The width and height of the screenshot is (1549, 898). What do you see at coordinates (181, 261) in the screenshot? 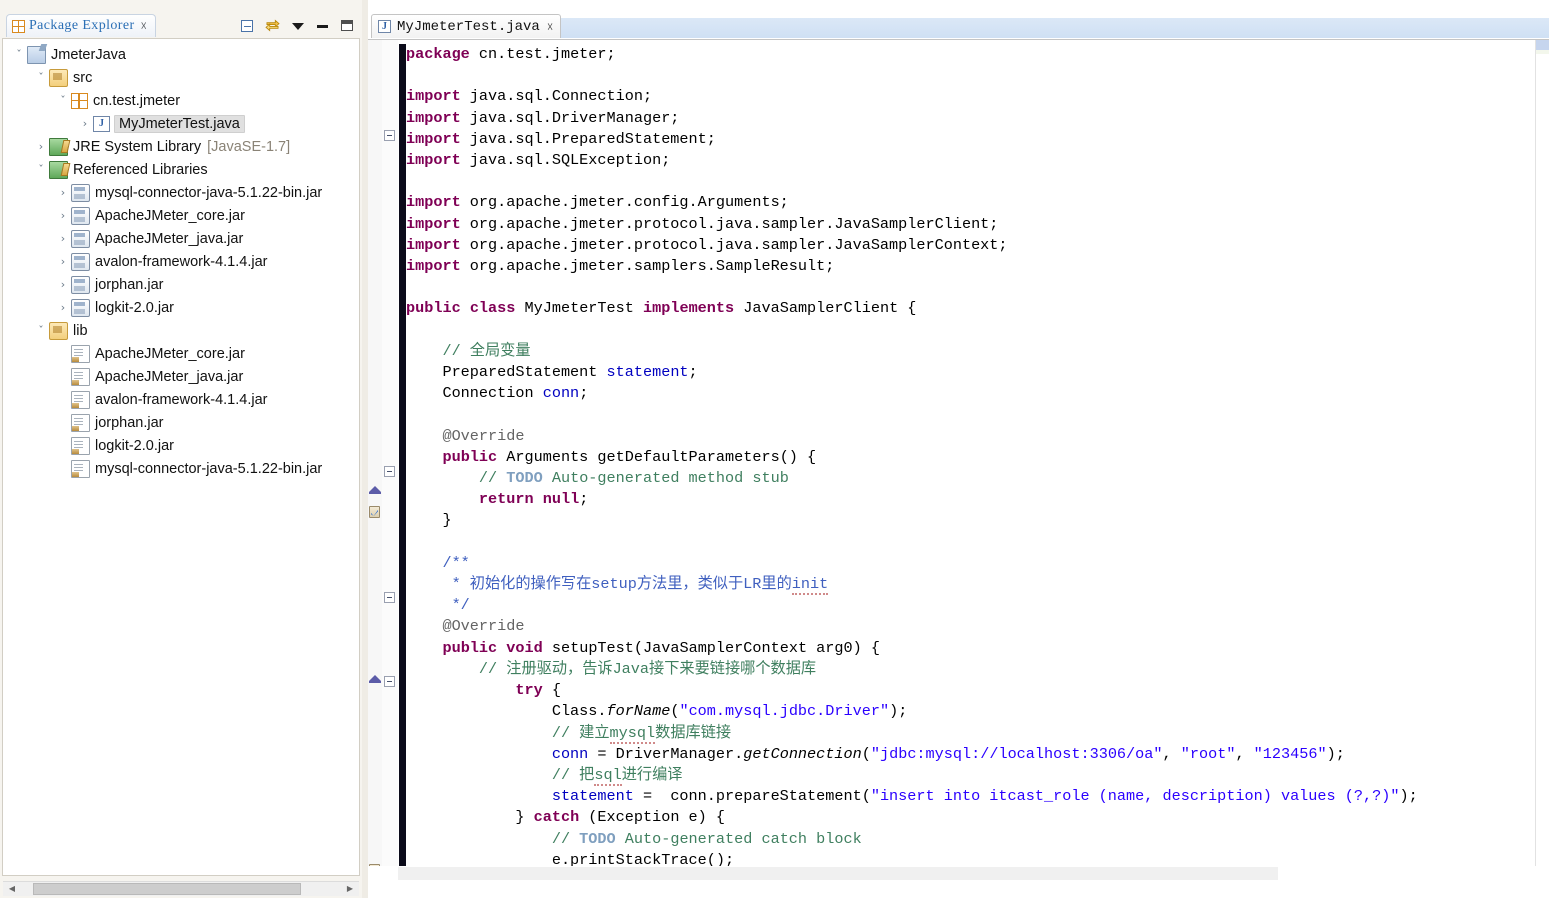
I see `tree-item-avalon-framework-4-1-4-jar: › avalon-framework-4.1.4.jar` at bounding box center [181, 261].